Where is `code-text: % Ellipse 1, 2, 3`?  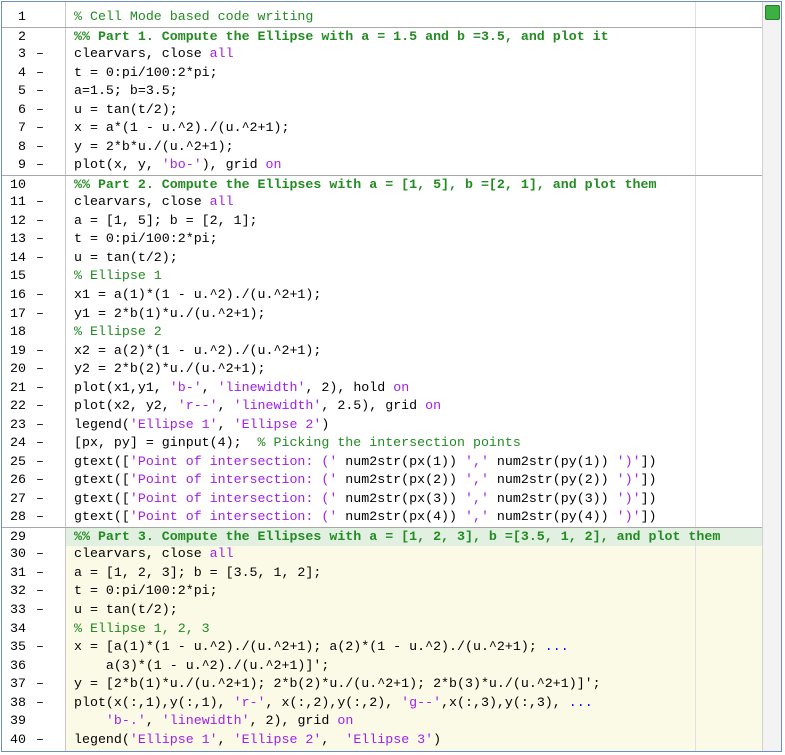 code-text: % Ellipse 1, 2, 3 is located at coordinates (142, 629).